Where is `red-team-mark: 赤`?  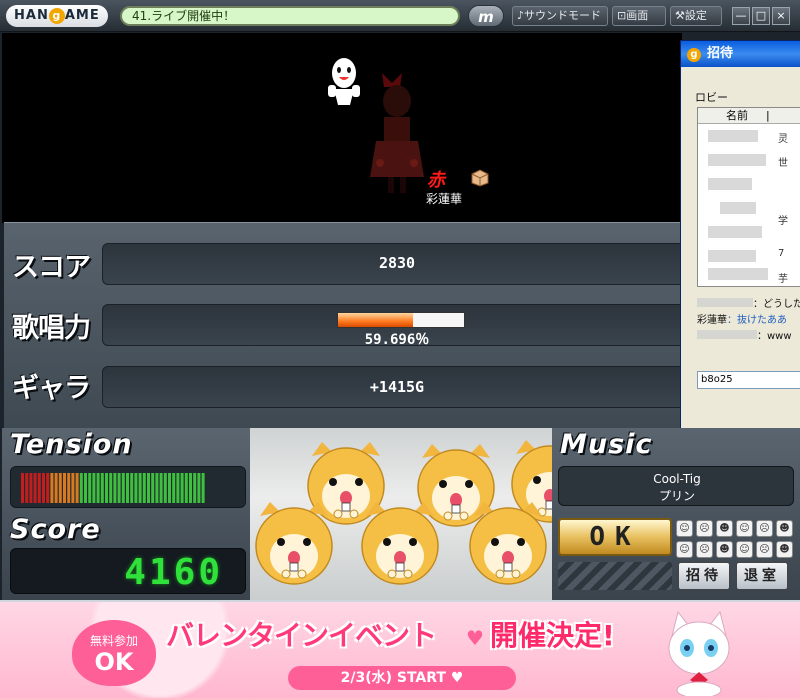
red-team-mark: 赤 is located at coordinates (436, 180).